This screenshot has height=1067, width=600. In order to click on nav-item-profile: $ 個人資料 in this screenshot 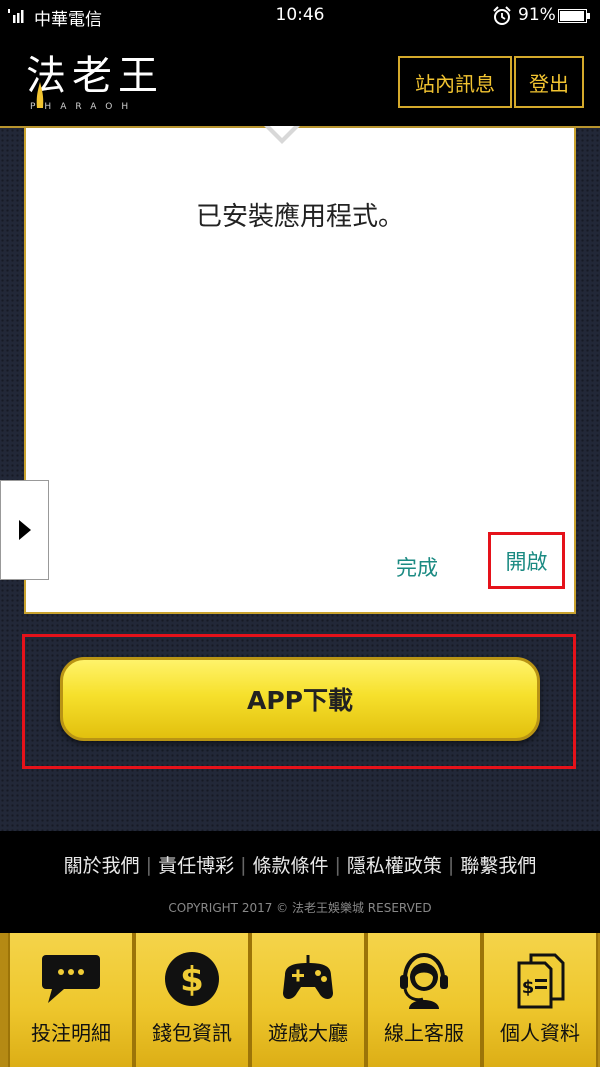, I will do `click(540, 1000)`.